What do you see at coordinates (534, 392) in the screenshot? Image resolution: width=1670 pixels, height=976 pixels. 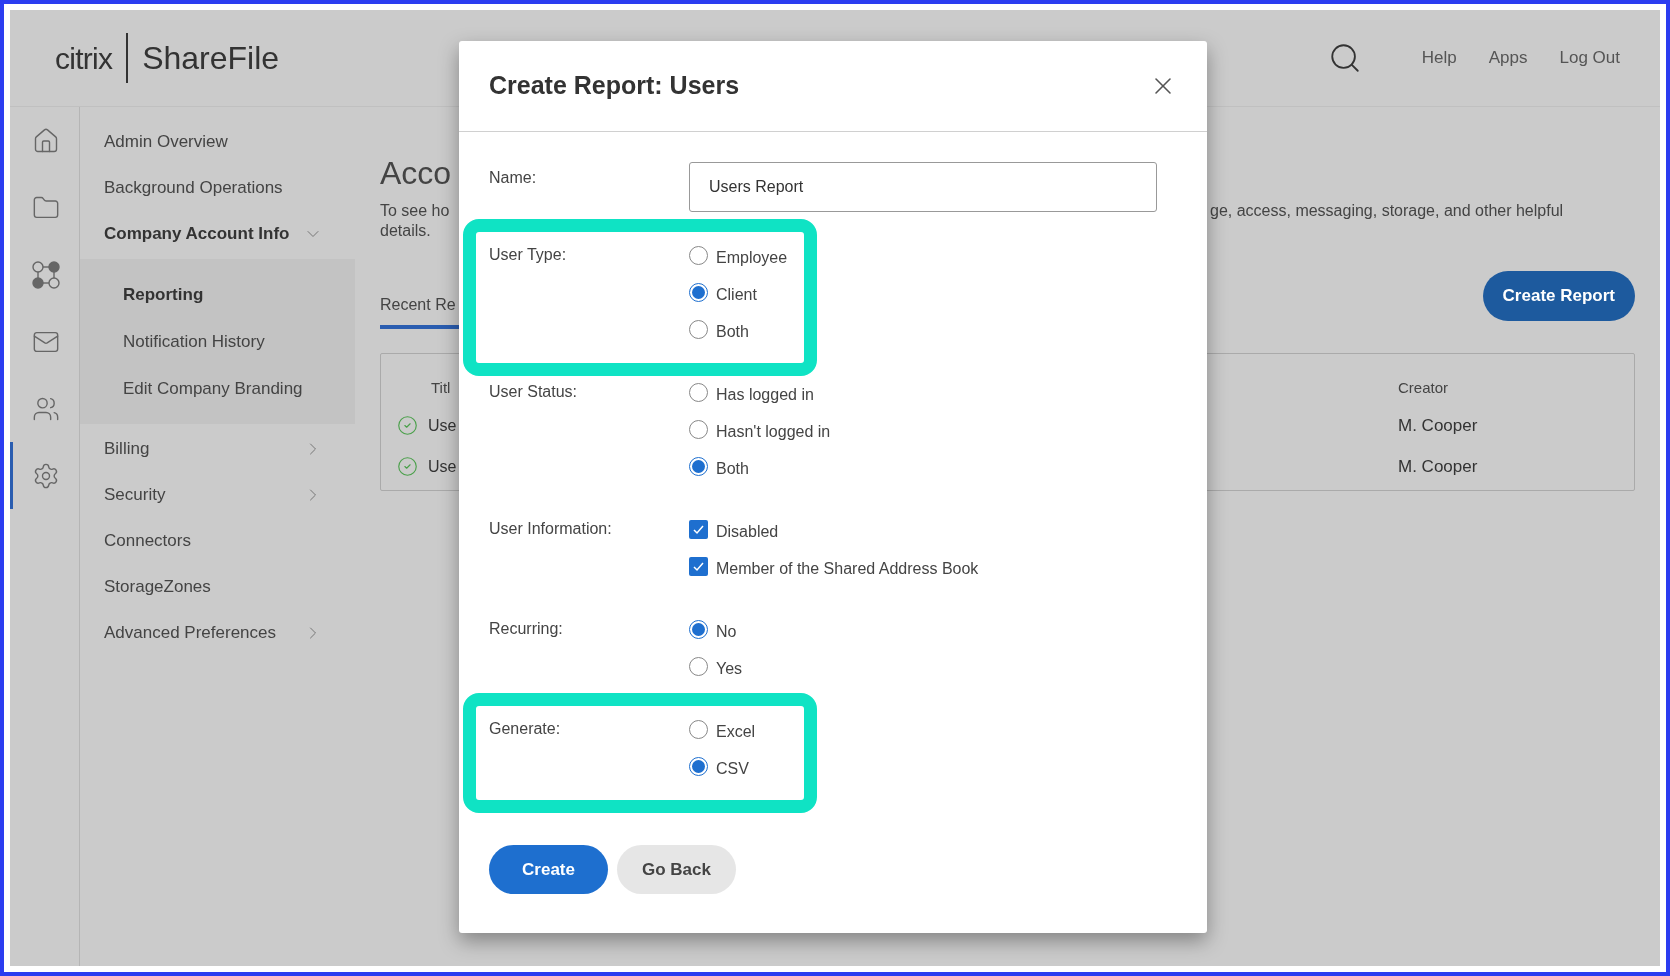 I see `field-label: User Status:` at bounding box center [534, 392].